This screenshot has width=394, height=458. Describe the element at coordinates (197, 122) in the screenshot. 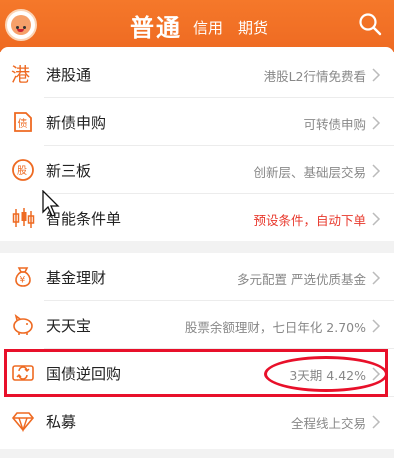

I see `list-item-new-bond: 债 新债申购 可转债申购` at that location.